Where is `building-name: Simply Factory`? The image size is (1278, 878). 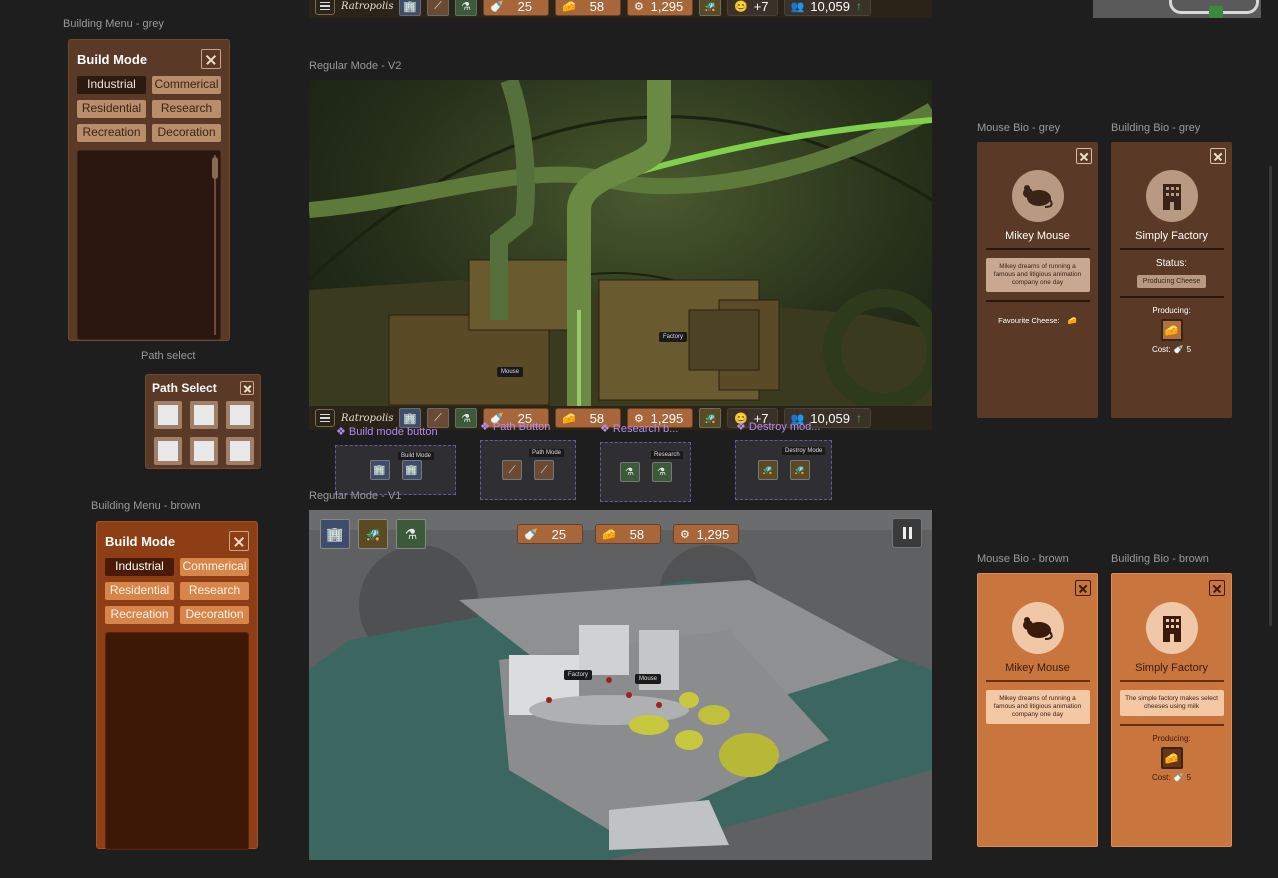 building-name: Simply Factory is located at coordinates (1171, 236).